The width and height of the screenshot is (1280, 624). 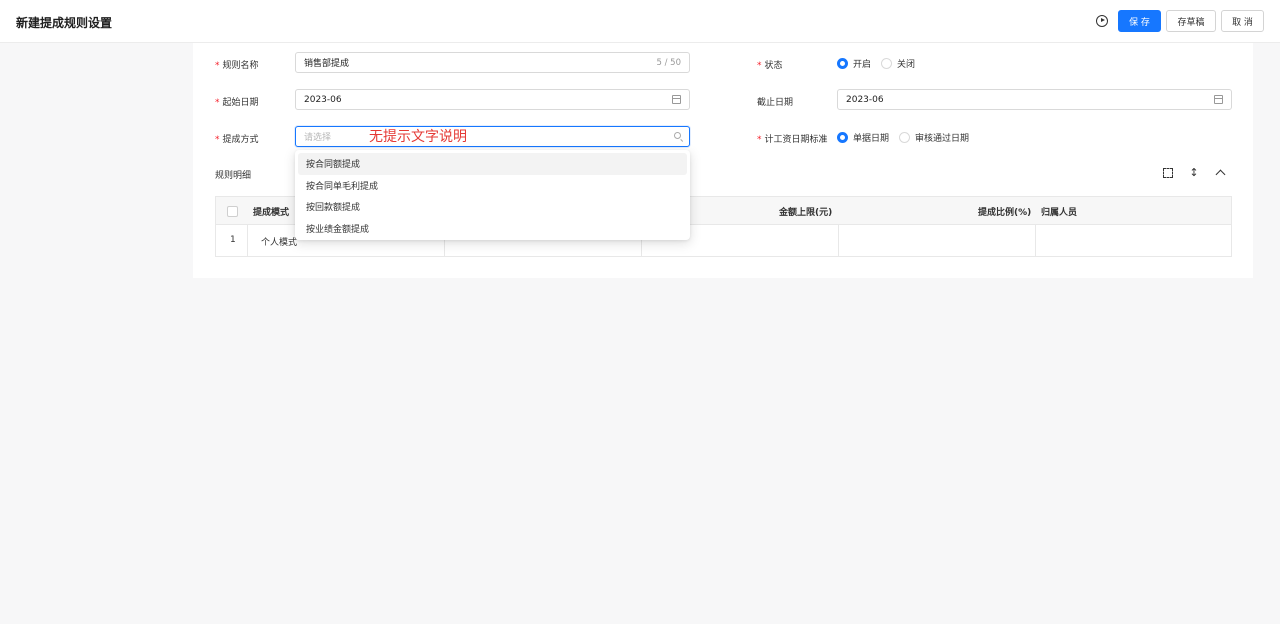 I want to click on page-title: 新建提成规则设置, so click(x=64, y=23).